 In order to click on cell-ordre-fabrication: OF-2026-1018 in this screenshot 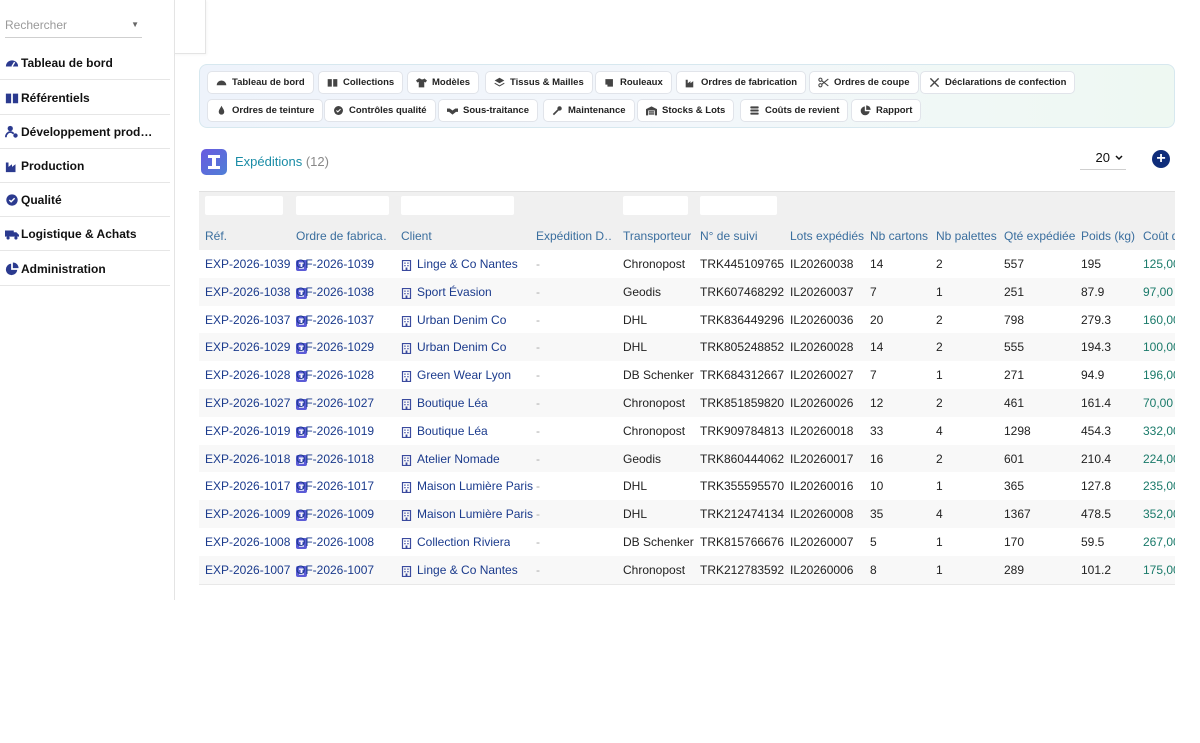, I will do `click(335, 459)`.